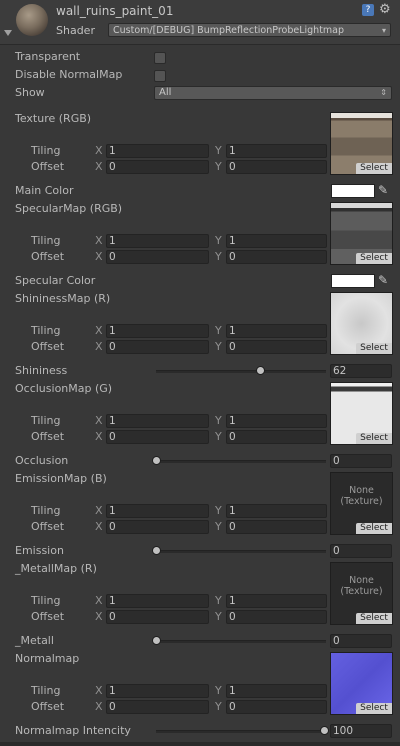 The width and height of the screenshot is (400, 746). I want to click on slider-value-input: 62, so click(361, 371).